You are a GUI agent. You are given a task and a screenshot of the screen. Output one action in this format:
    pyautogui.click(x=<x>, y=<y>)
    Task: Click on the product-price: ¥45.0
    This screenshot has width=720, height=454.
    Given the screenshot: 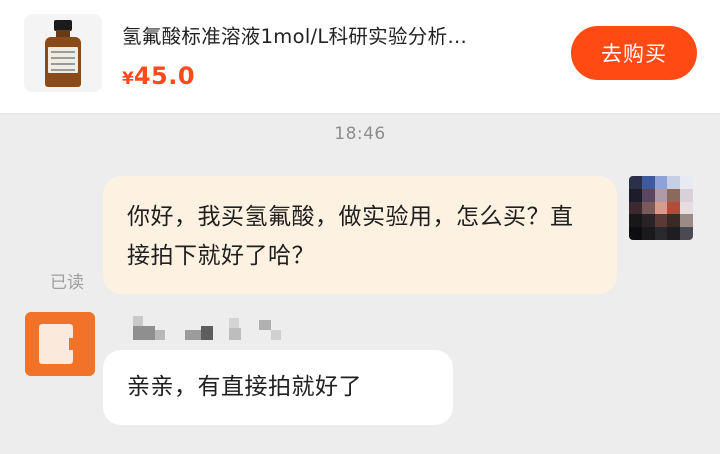 What is the action you would take?
    pyautogui.click(x=158, y=76)
    